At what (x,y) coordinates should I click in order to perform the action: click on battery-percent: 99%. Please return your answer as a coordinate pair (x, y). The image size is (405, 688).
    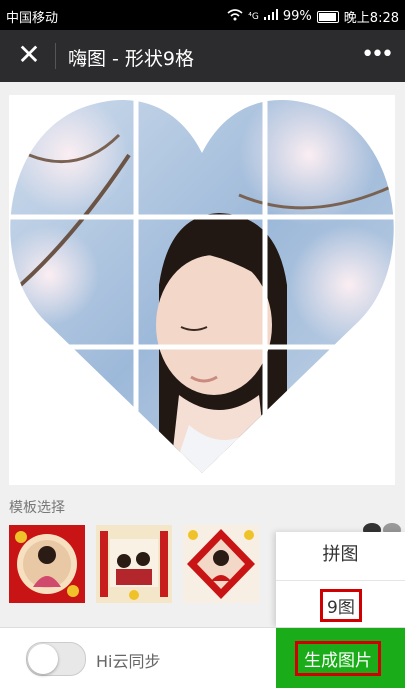
    Looking at the image, I should click on (297, 16).